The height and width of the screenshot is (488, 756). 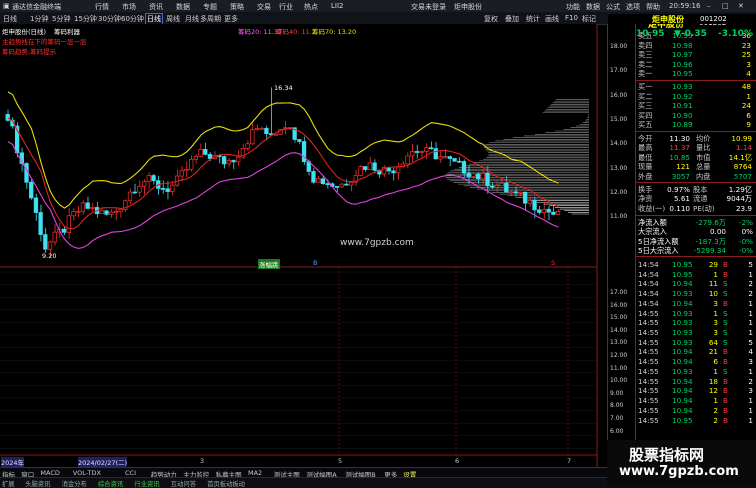 I want to click on trade-login-status: 交易未登录, so click(x=428, y=7).